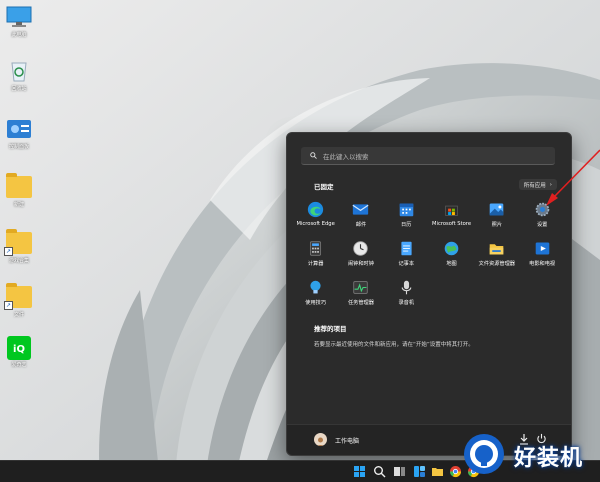 The width and height of the screenshot is (600, 482). Describe the element at coordinates (496, 218) in the screenshot. I see `pinned-app-photos: 照片` at that location.